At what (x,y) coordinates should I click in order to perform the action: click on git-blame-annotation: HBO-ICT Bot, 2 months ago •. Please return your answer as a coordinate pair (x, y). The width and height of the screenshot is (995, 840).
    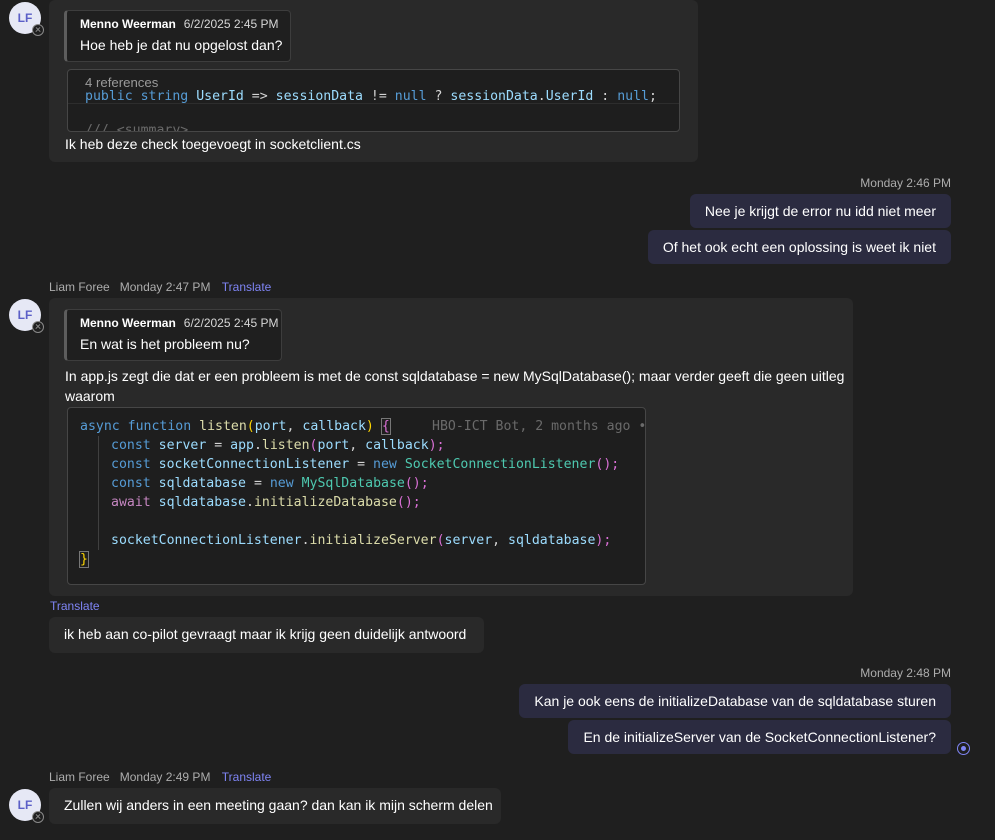
    Looking at the image, I should click on (539, 426).